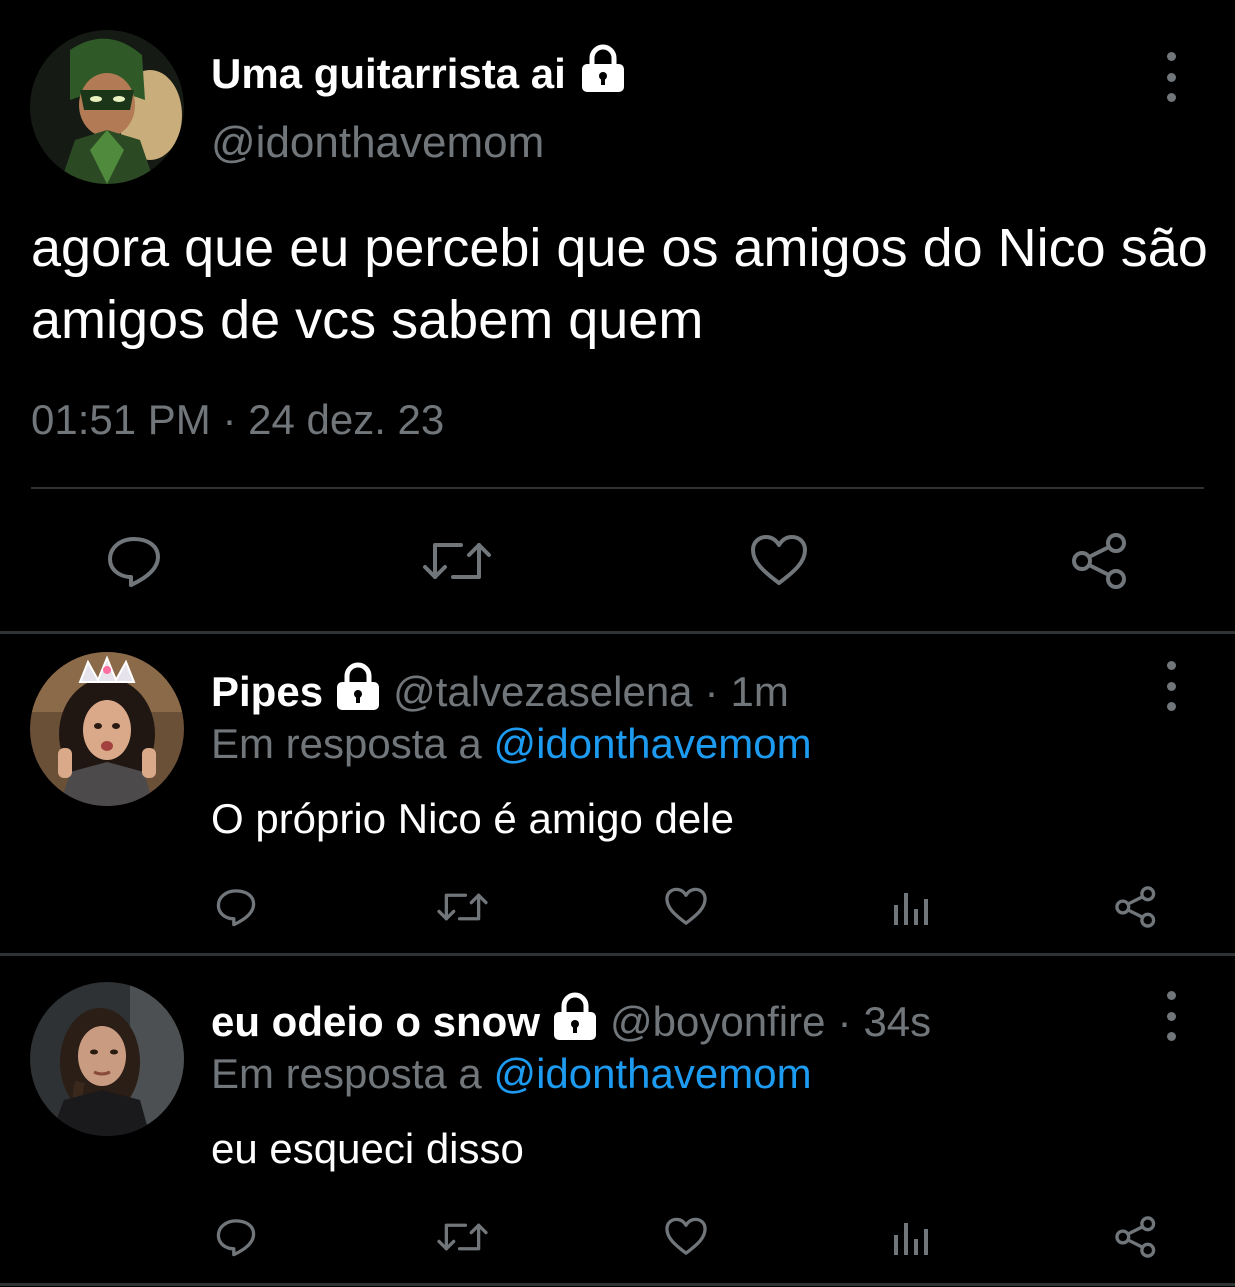  I want to click on author-name: Uma guitarrista ai, so click(418, 74).